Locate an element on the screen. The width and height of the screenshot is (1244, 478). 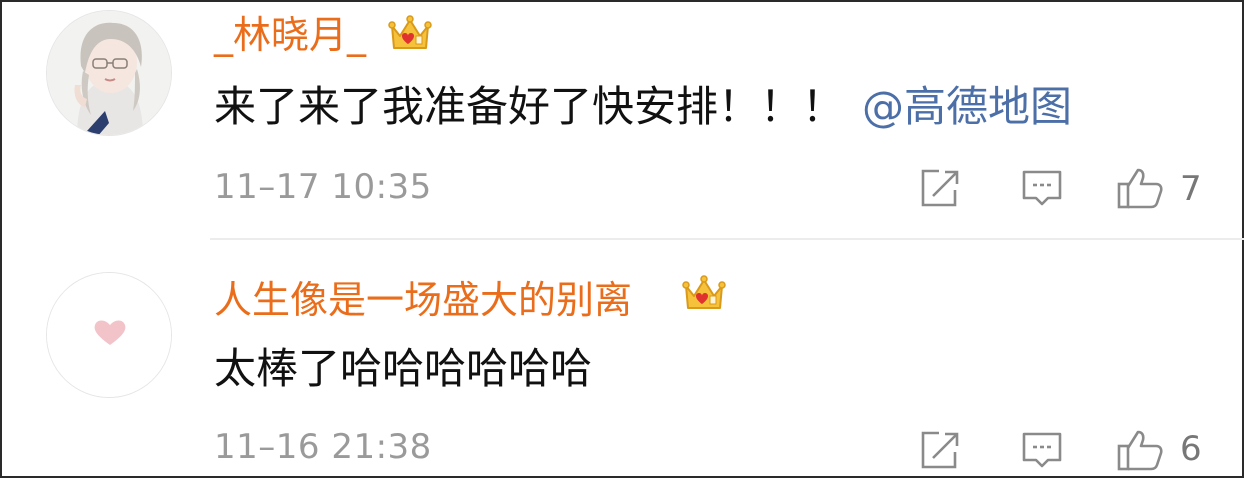
comment-body: 来了来了我准备好了快安排！！！ is located at coordinates (529, 106).